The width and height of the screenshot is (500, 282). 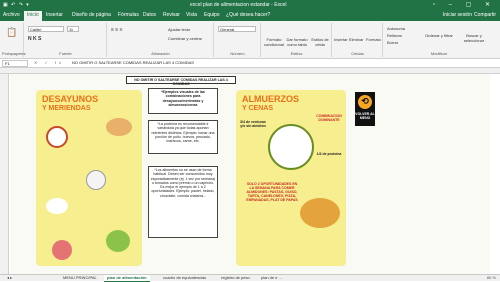 I want to click on sheet-tab-cuadro-equivalencias: cuadro de equivalencias, so click(x=184, y=278).